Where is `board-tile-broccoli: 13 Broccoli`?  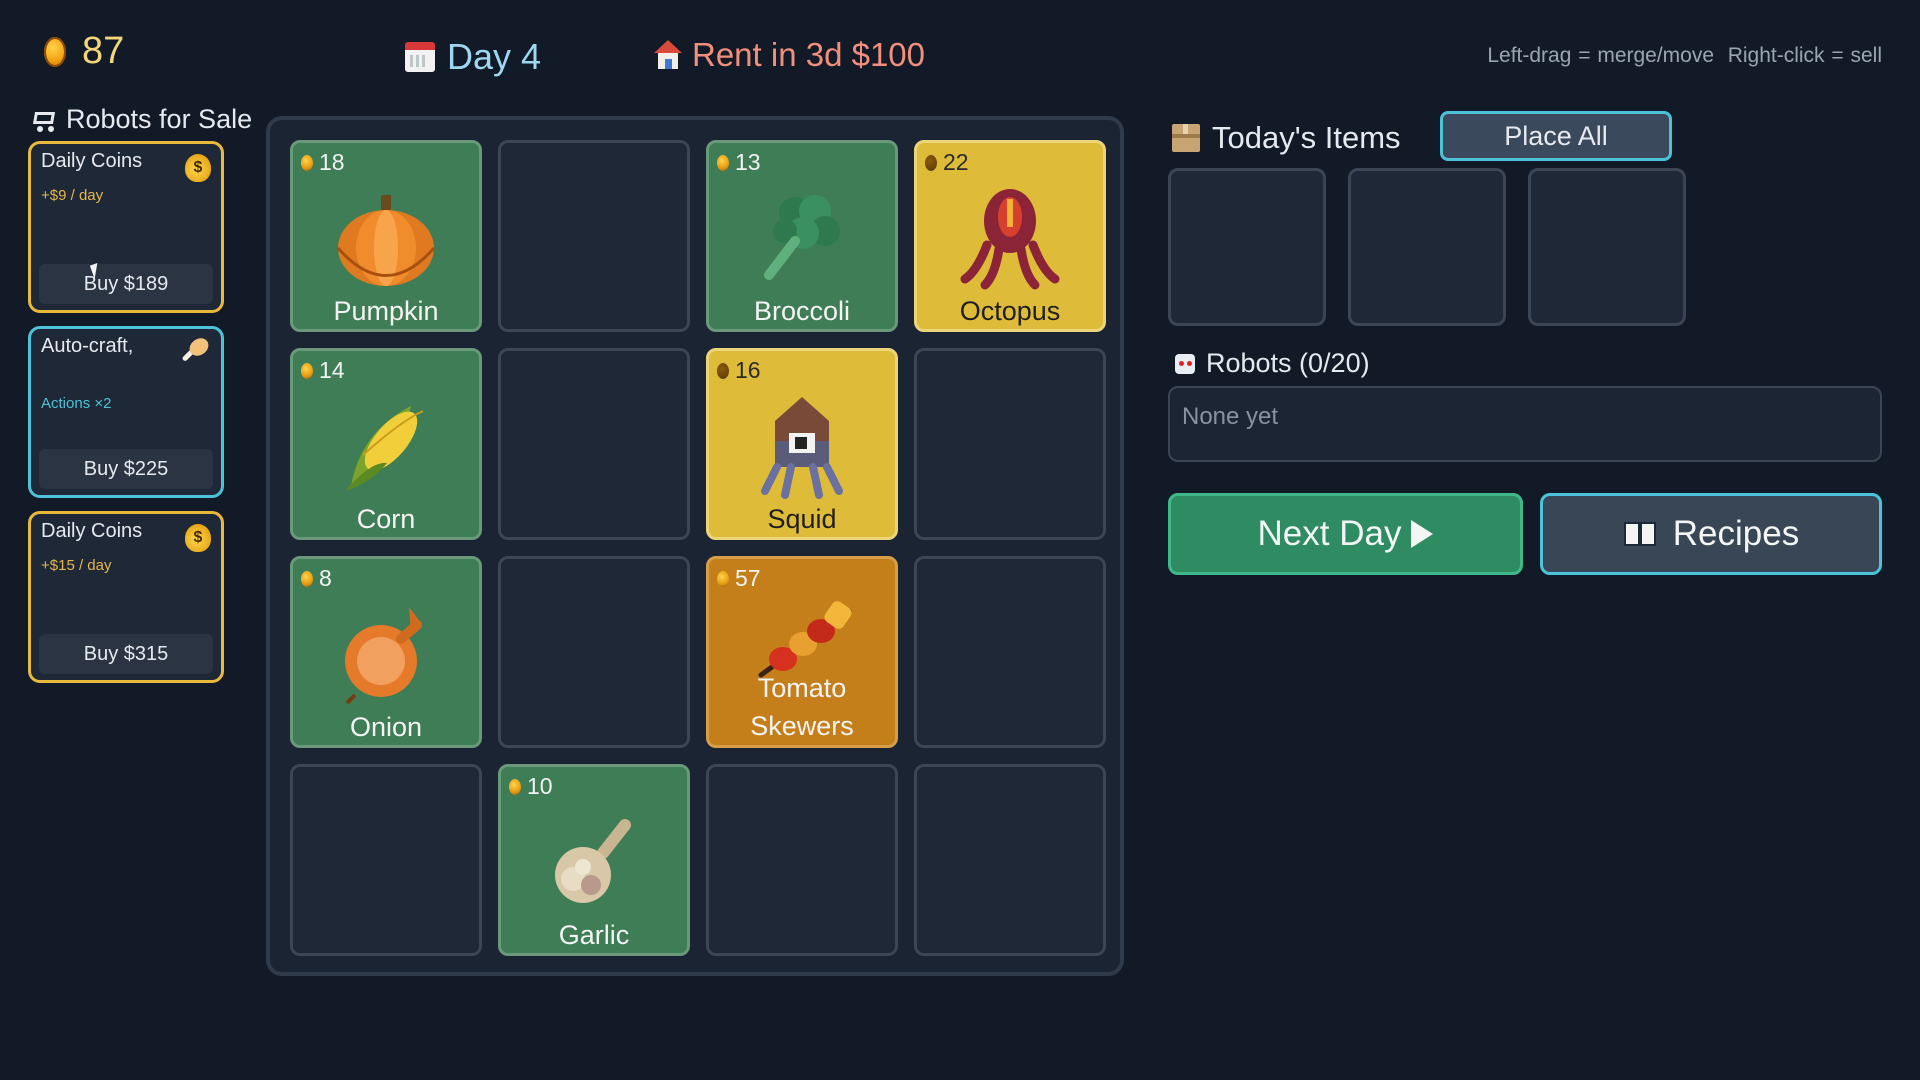
board-tile-broccoli: 13 Broccoli is located at coordinates (802, 236).